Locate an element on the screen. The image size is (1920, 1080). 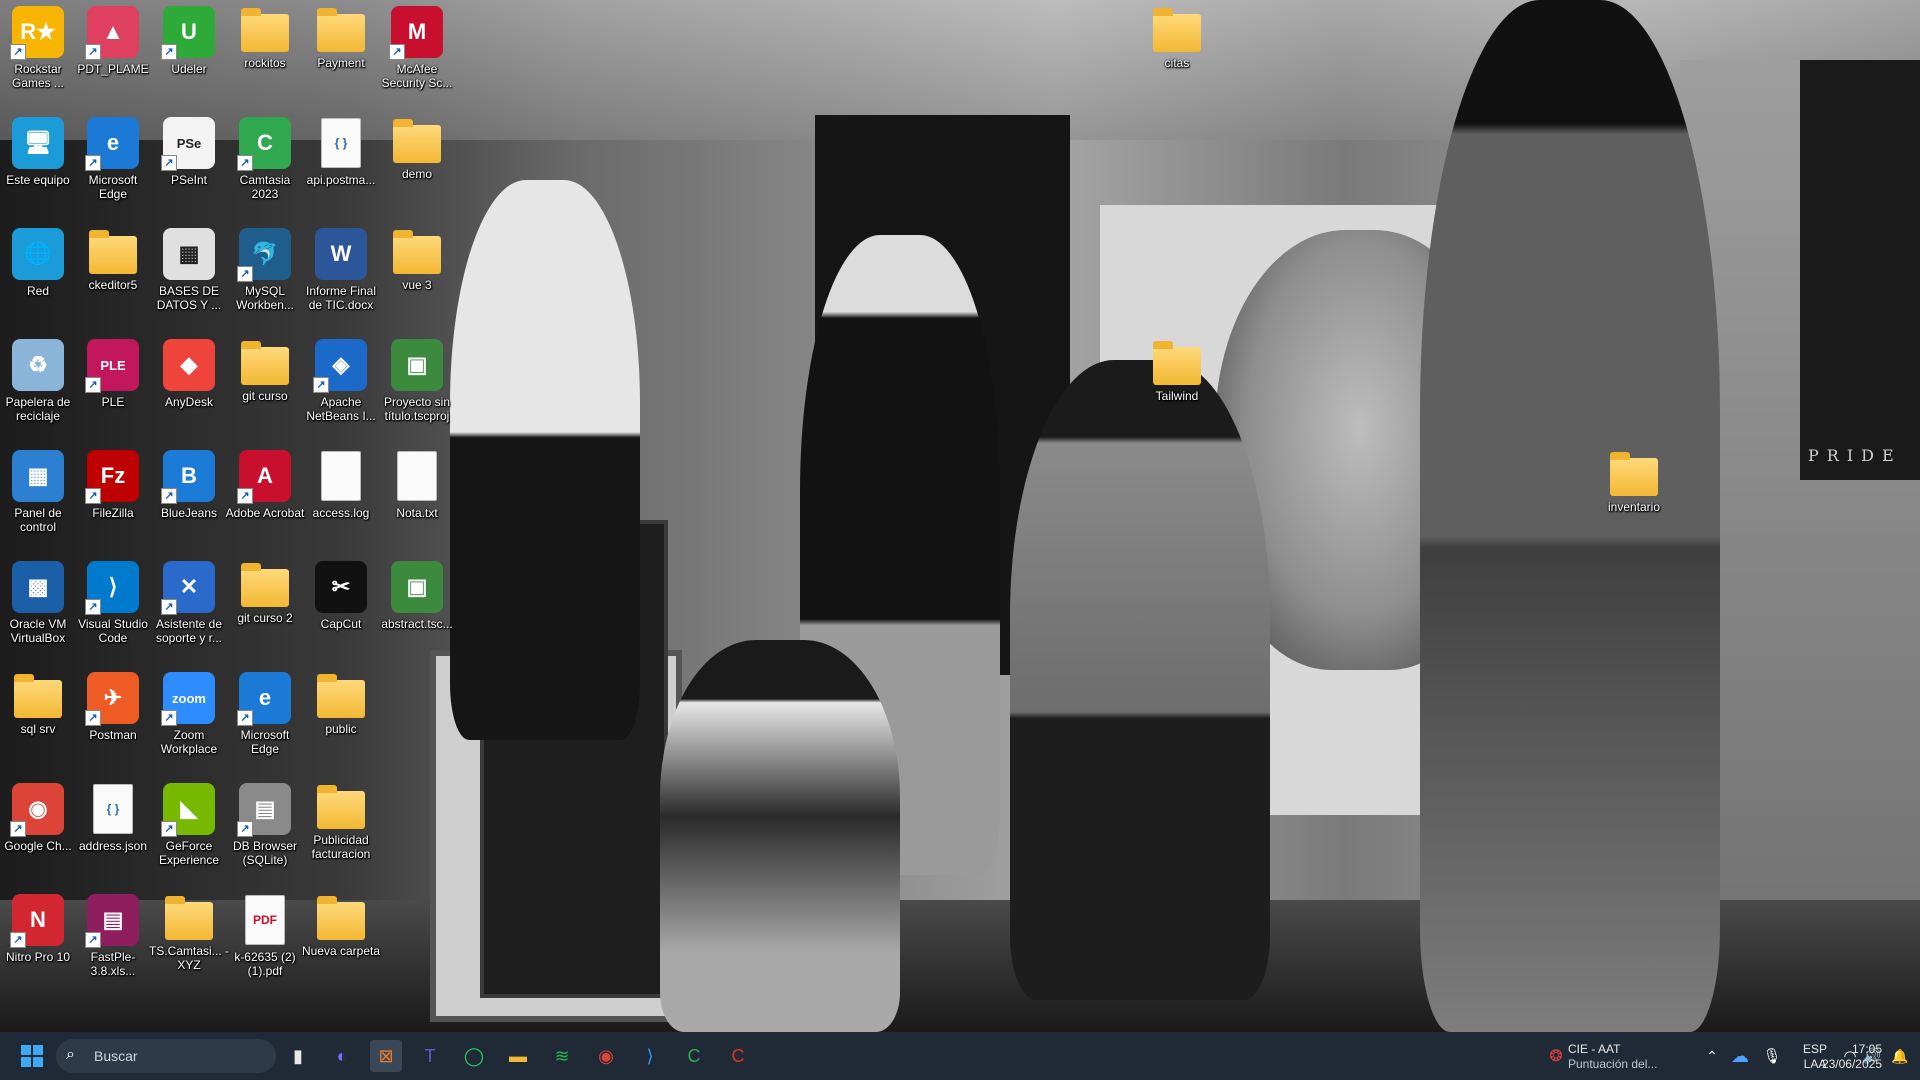
desktop-icon-adobe-acrobat: A Adobe Acrobat is located at coordinates (265, 498).